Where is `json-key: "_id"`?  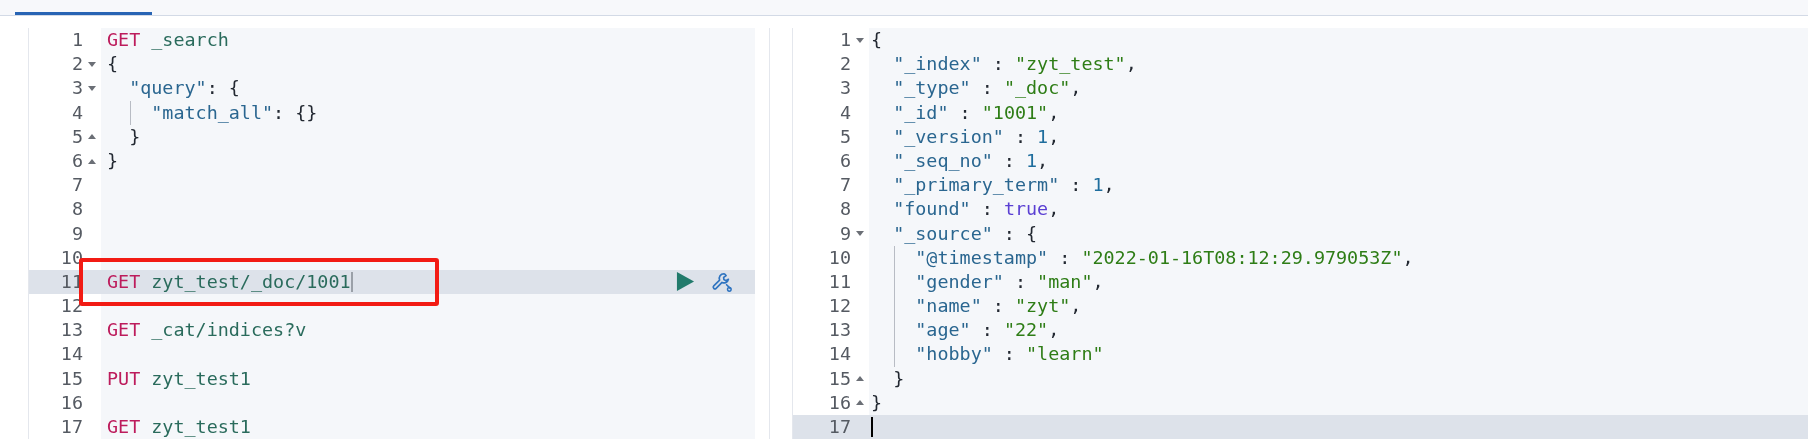 json-key: "_id" is located at coordinates (910, 112).